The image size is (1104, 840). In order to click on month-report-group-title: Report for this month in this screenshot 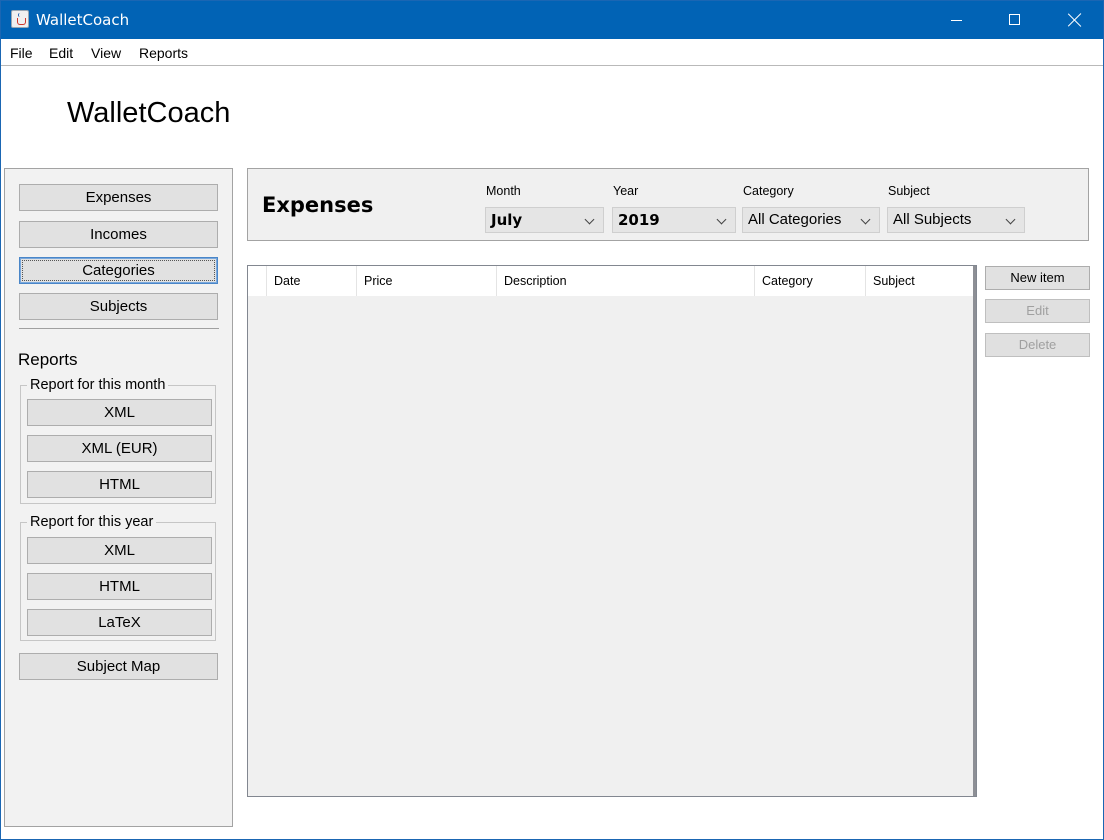, I will do `click(98, 385)`.